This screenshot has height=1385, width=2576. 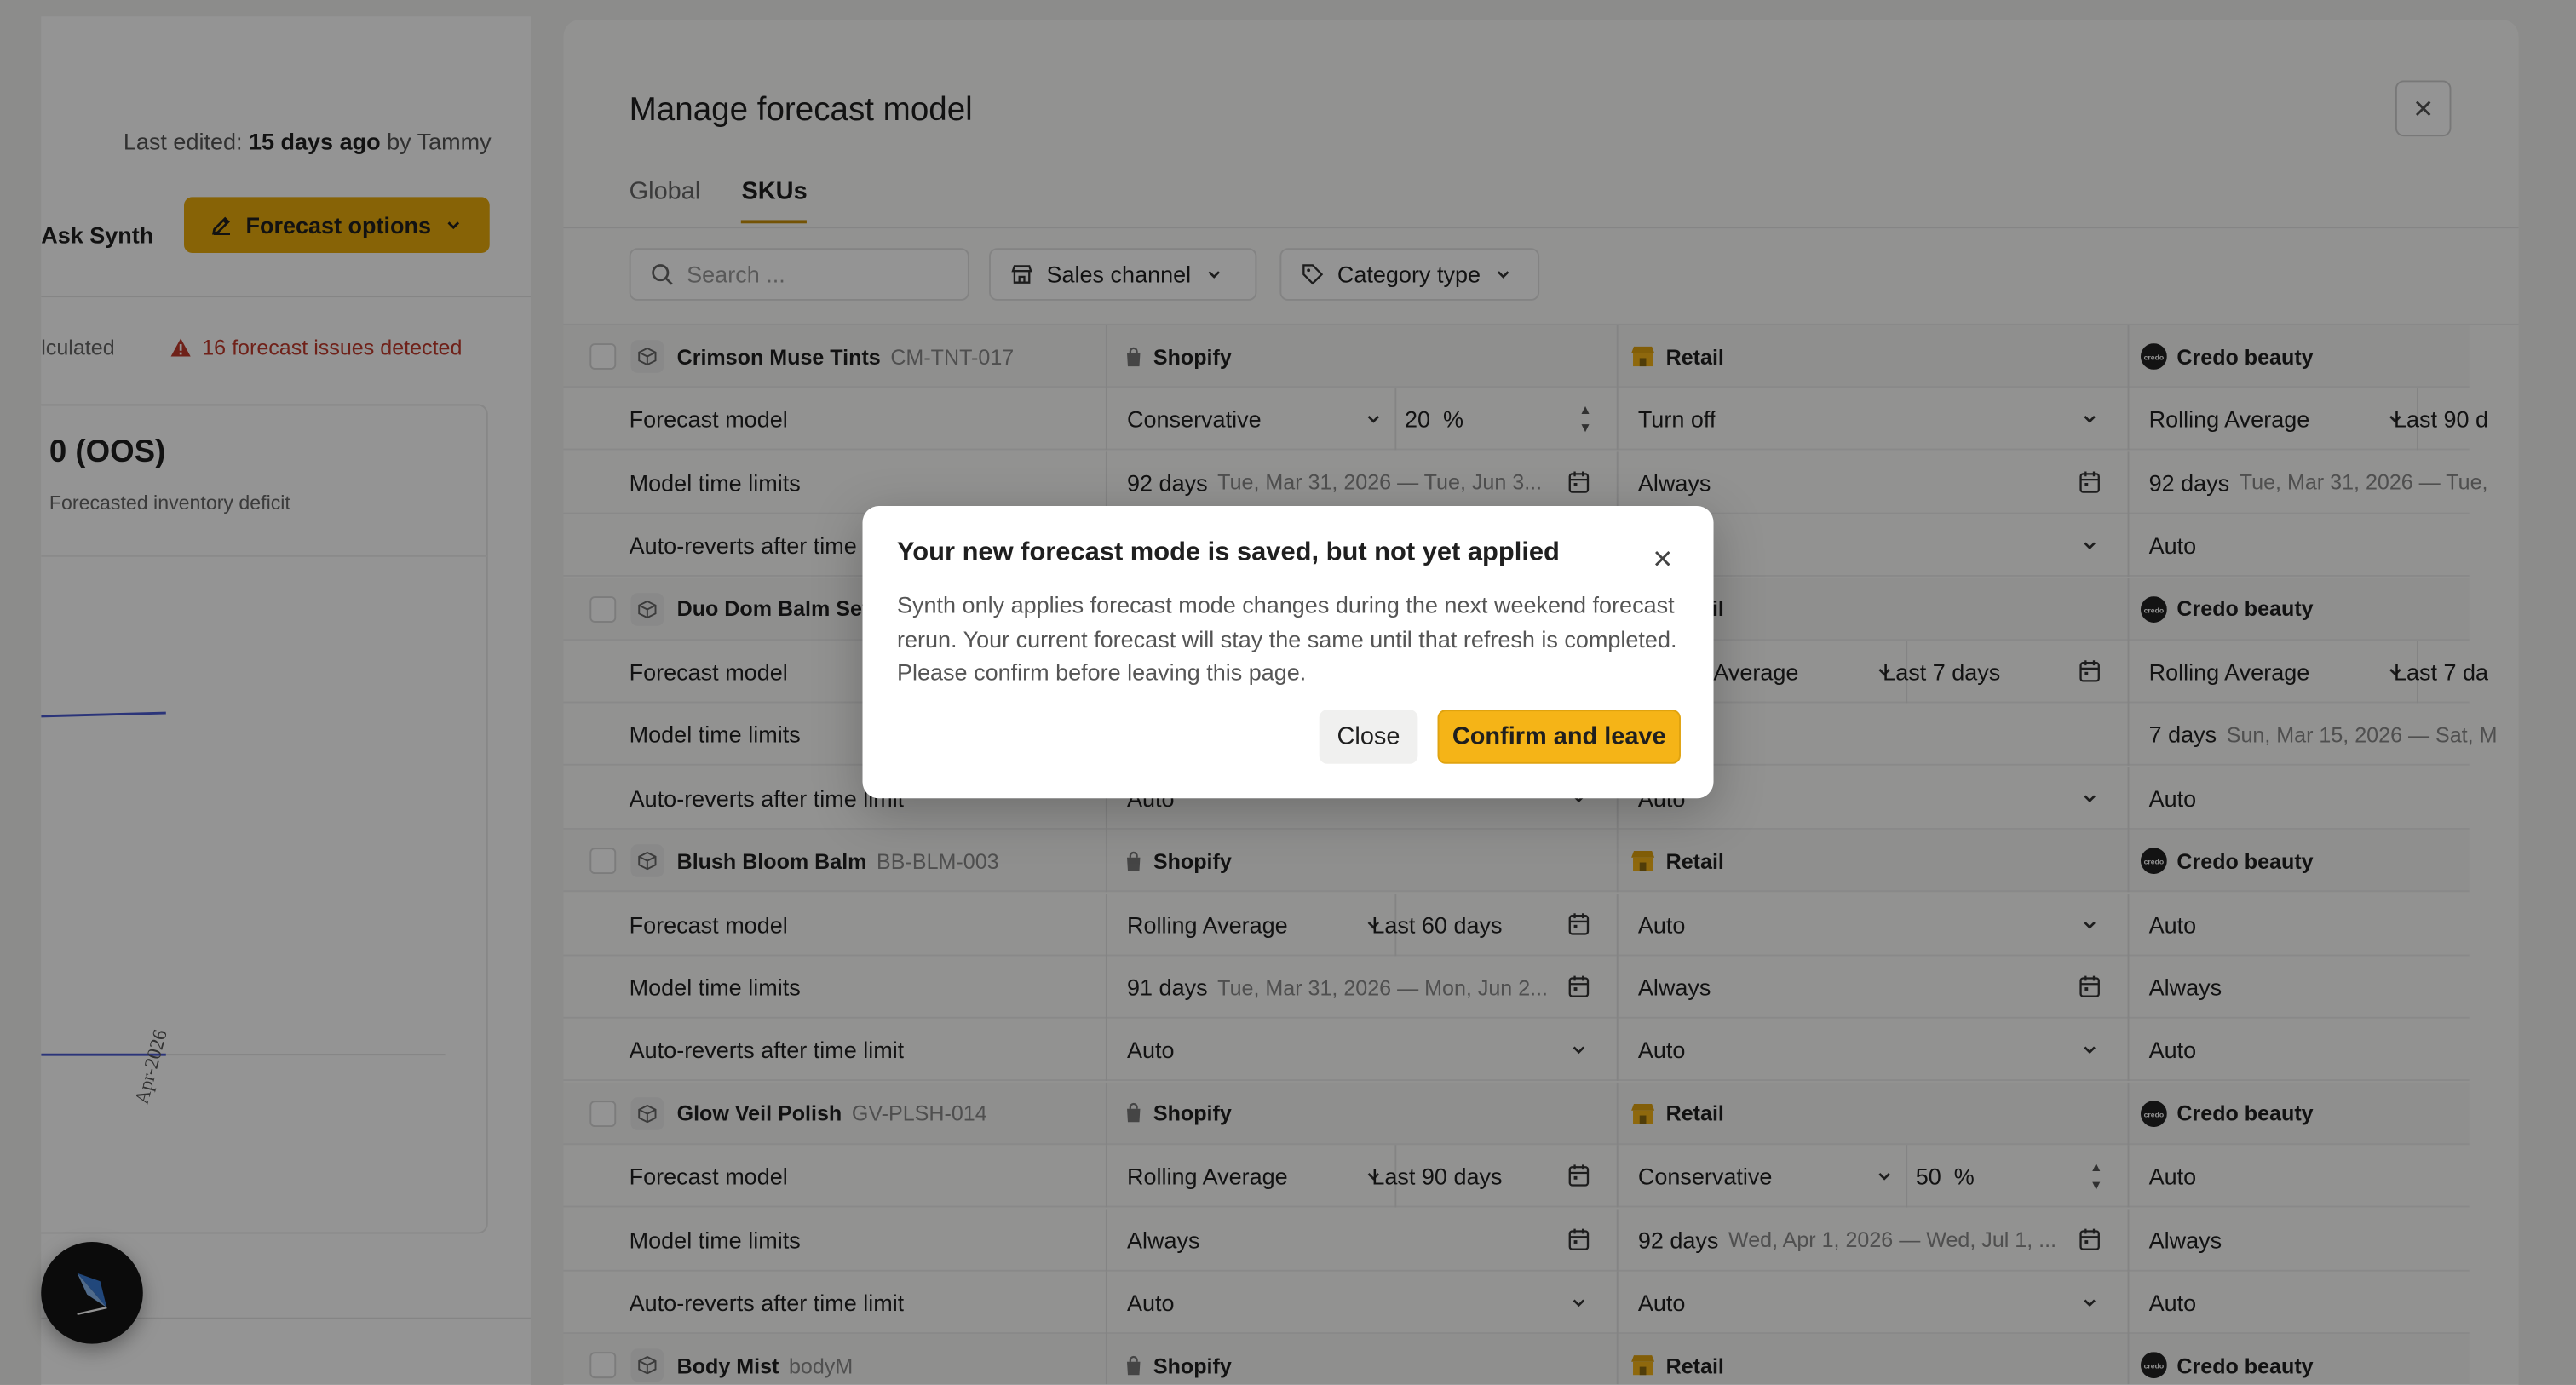 I want to click on close-button: Close, so click(x=1369, y=737).